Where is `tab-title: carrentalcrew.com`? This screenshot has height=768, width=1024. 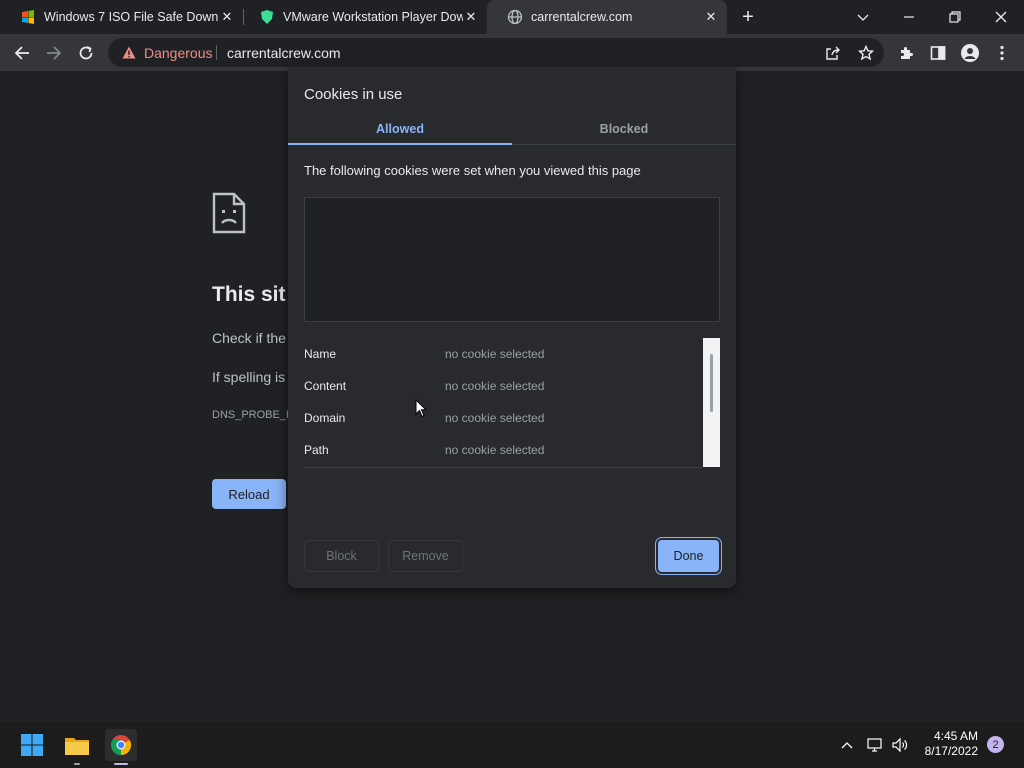
tab-title: carrentalcrew.com is located at coordinates (582, 17).